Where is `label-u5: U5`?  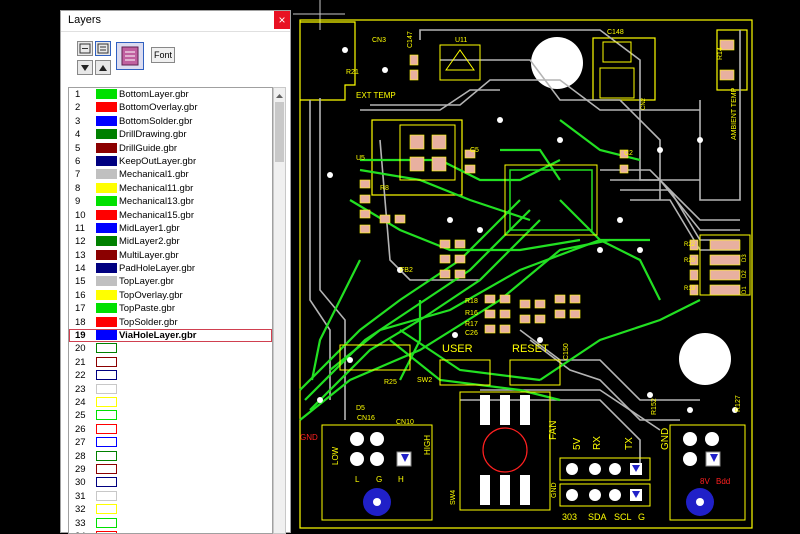
label-u5: U5 is located at coordinates (360, 158).